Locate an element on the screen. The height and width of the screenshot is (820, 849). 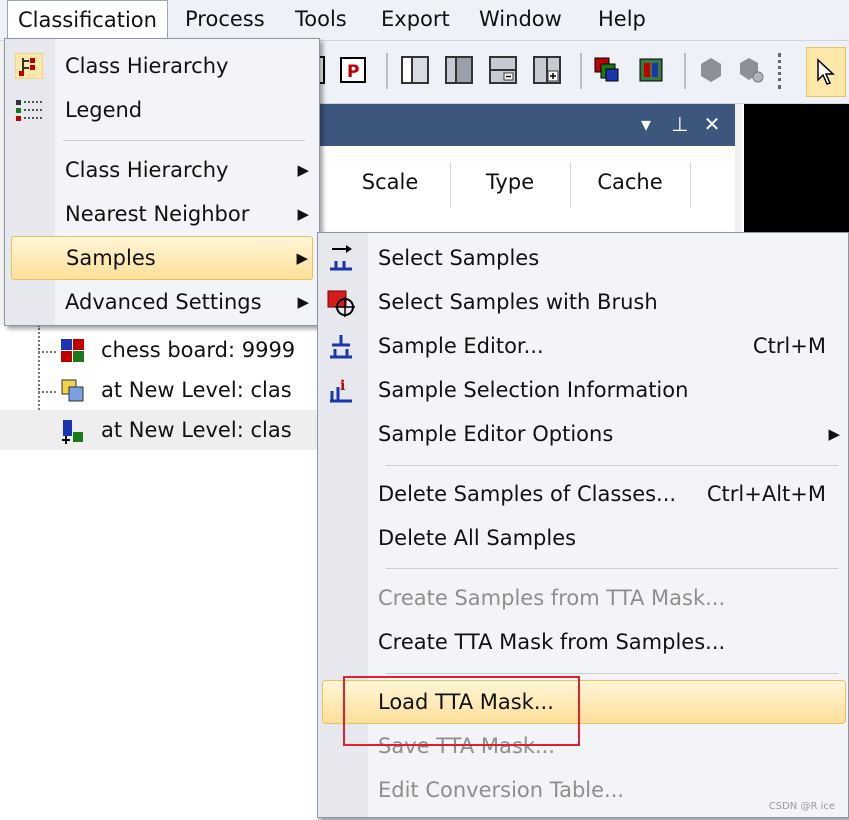
menu-tools: Tools is located at coordinates (321, 19).